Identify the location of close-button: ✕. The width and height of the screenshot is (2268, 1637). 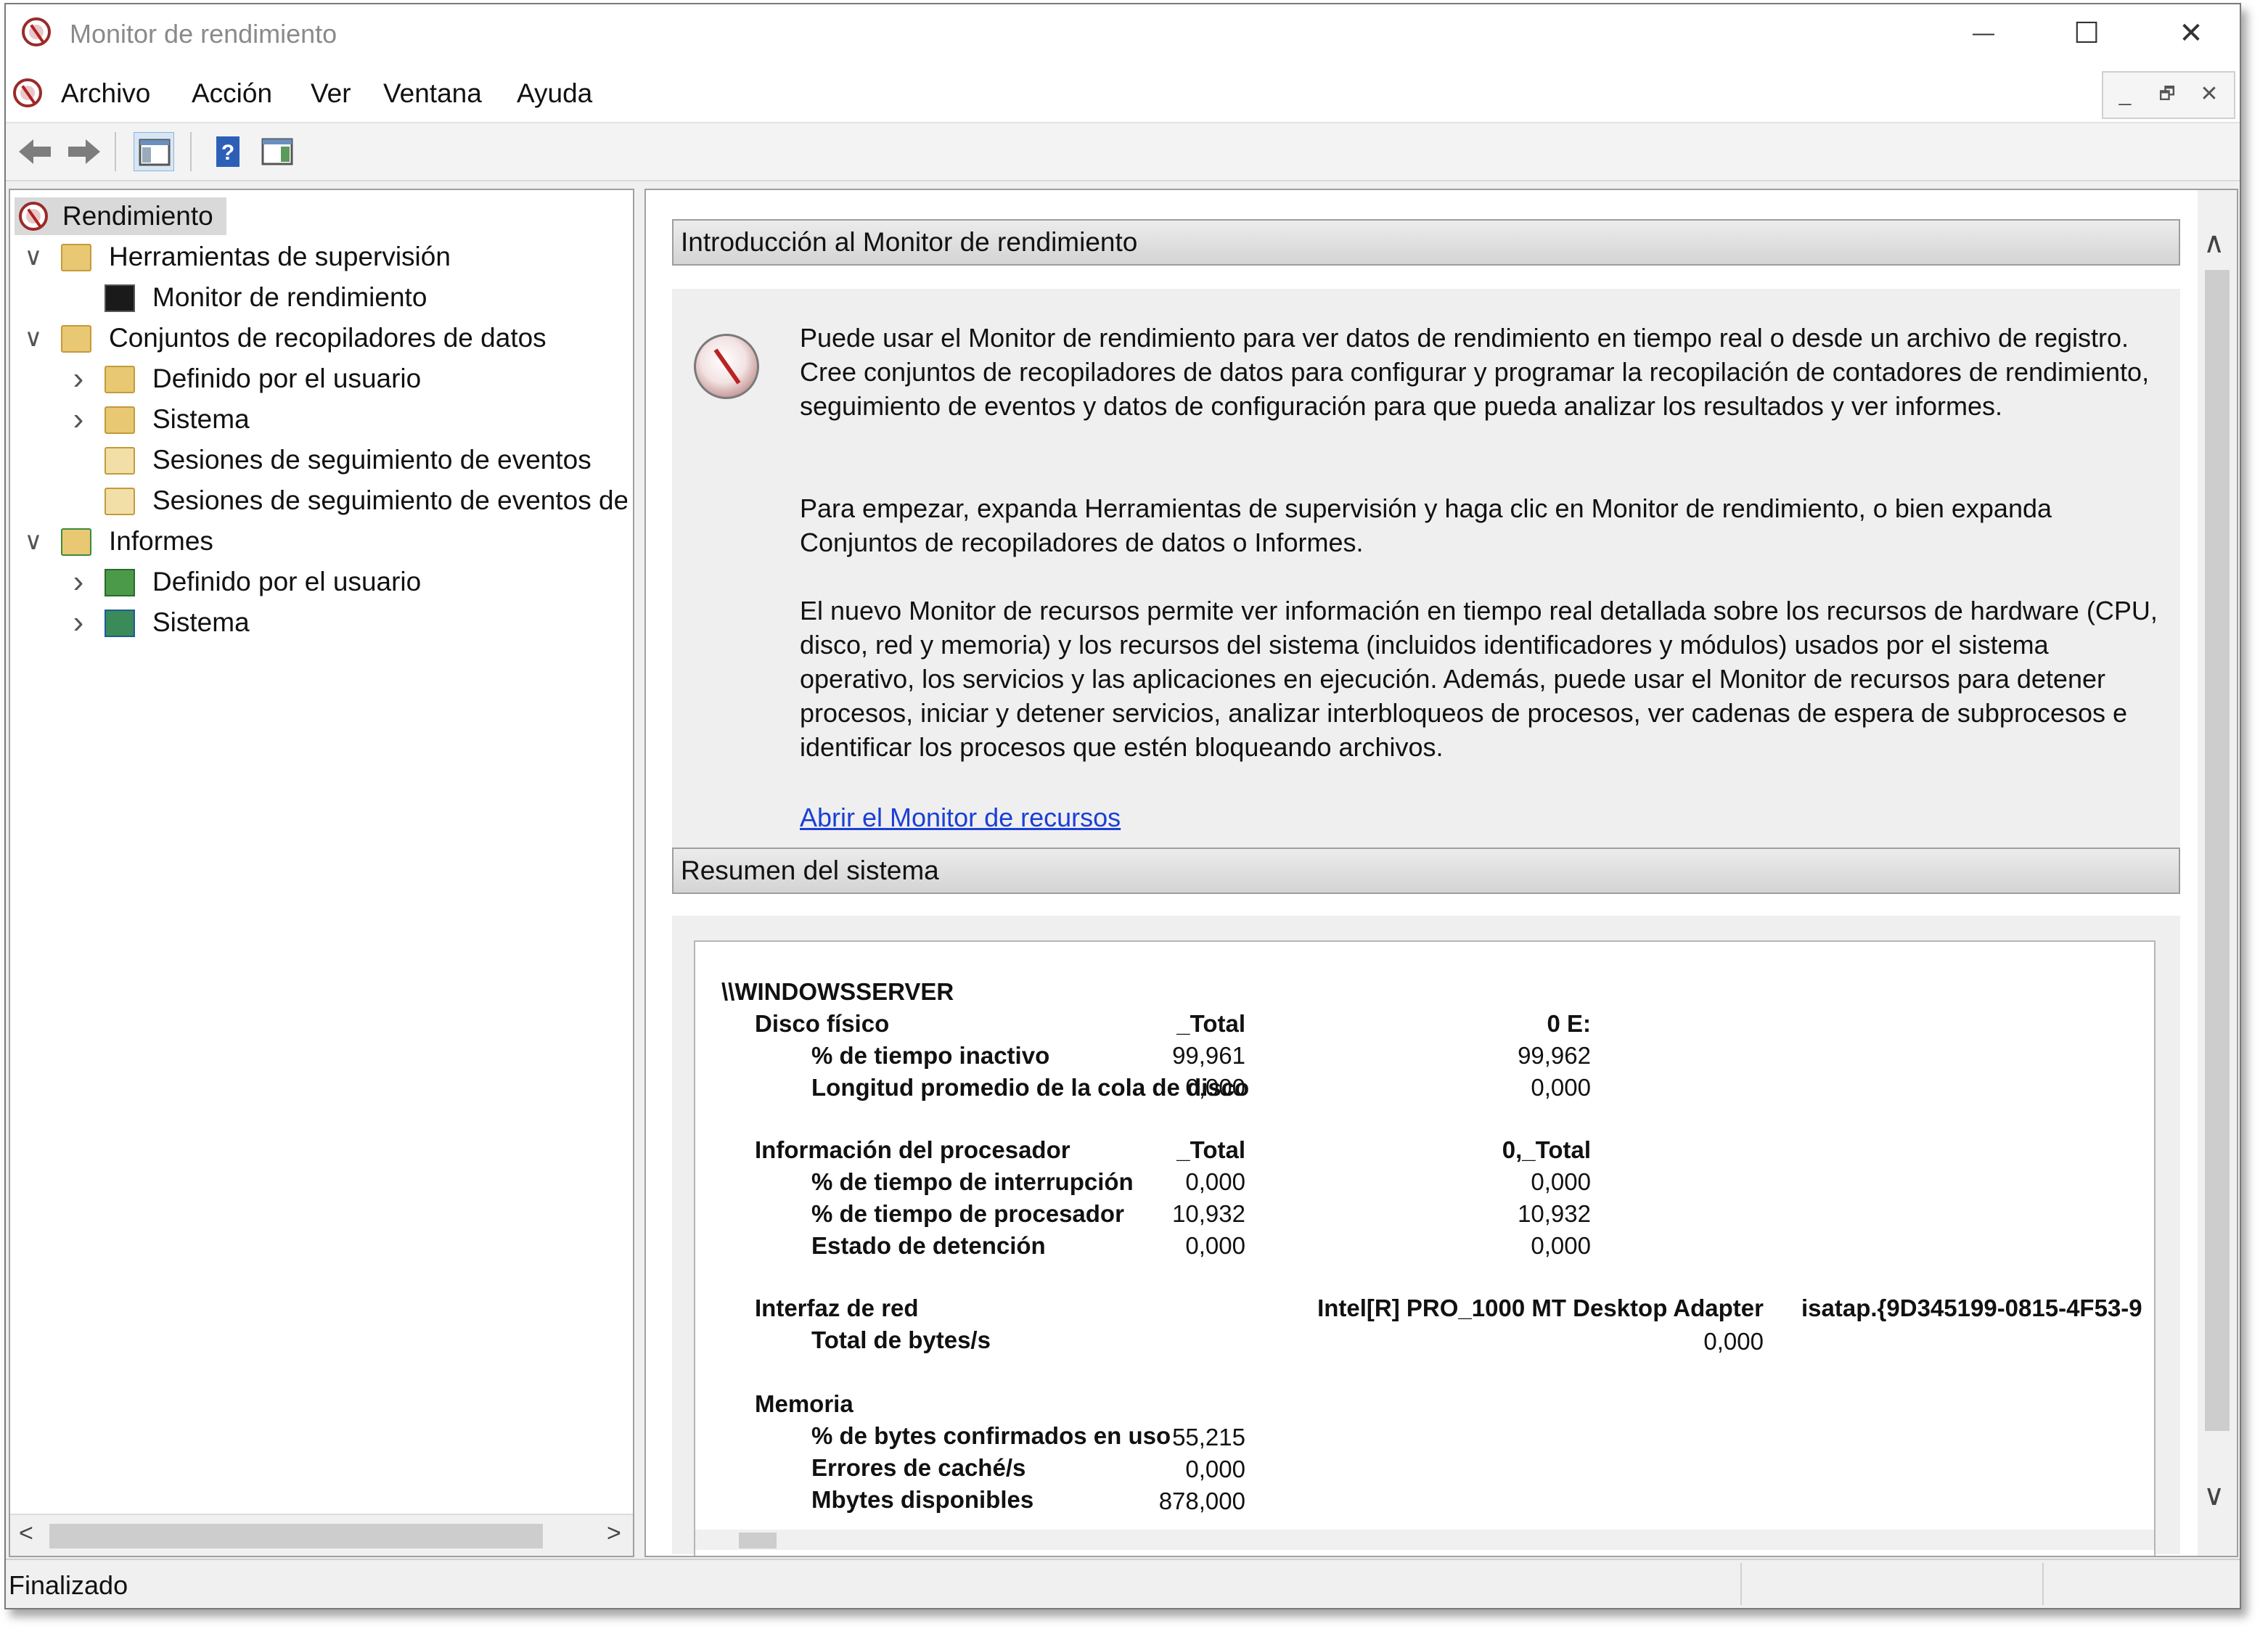
(2191, 33).